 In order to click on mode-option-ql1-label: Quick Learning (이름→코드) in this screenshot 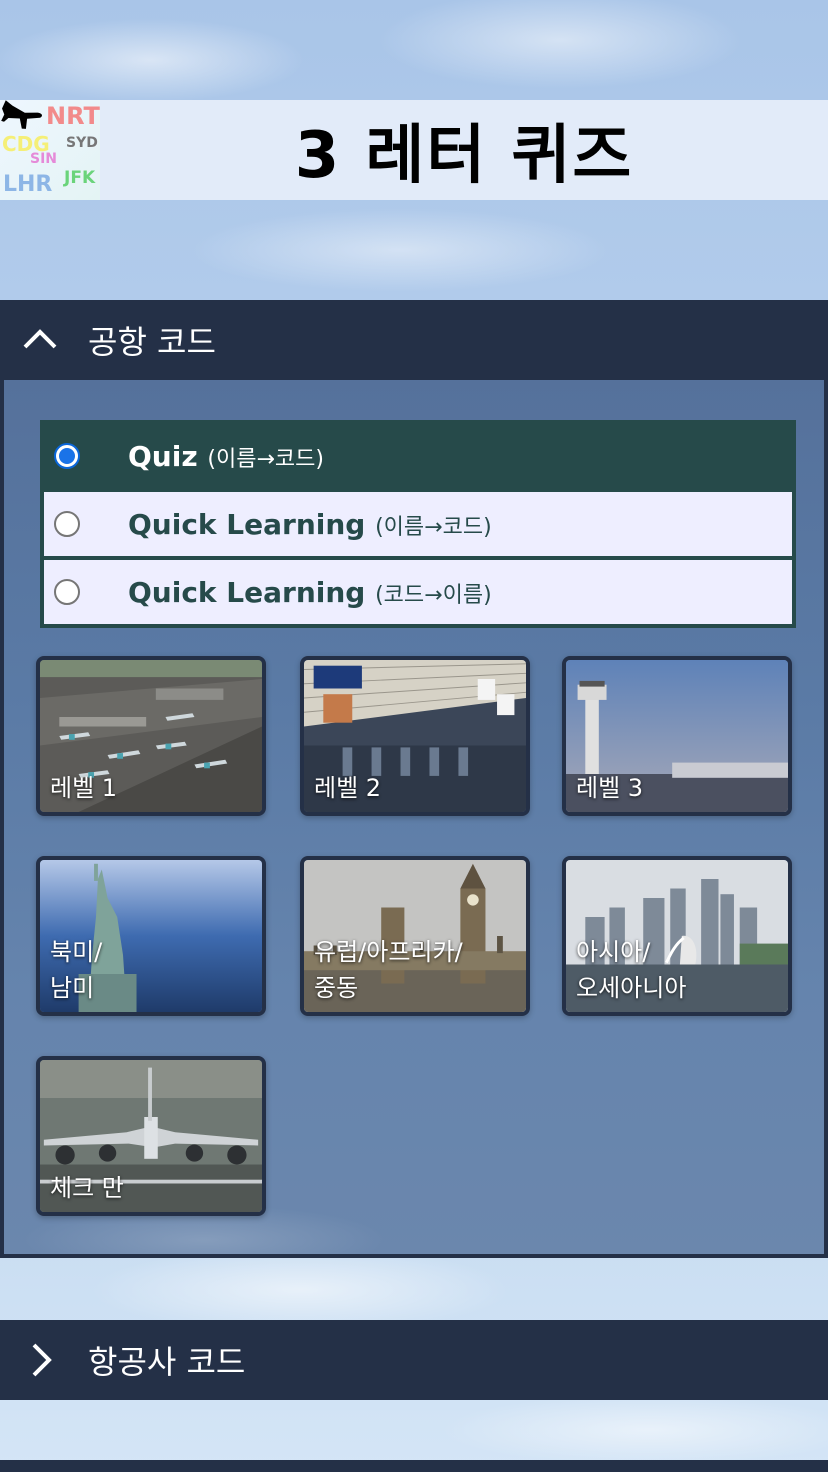, I will do `click(310, 524)`.